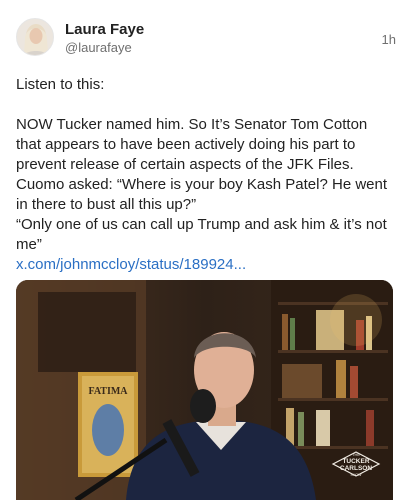 The height and width of the screenshot is (500, 409). Describe the element at coordinates (108, 391) in the screenshot. I see `poster-text: FATIMA` at that location.